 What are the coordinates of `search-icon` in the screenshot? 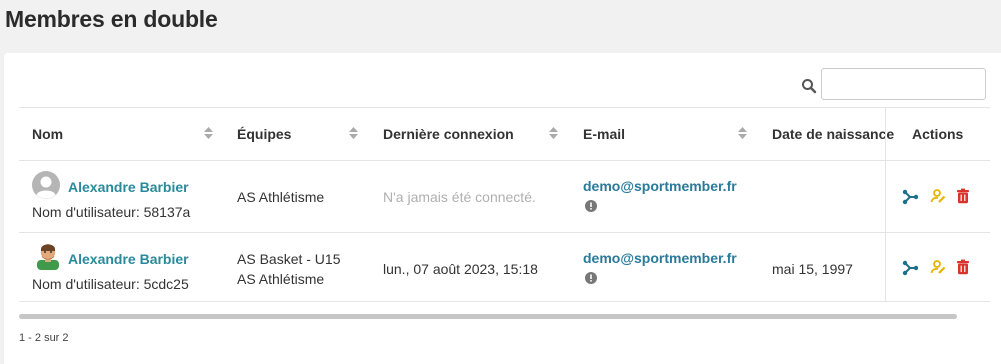 It's located at (809, 86).